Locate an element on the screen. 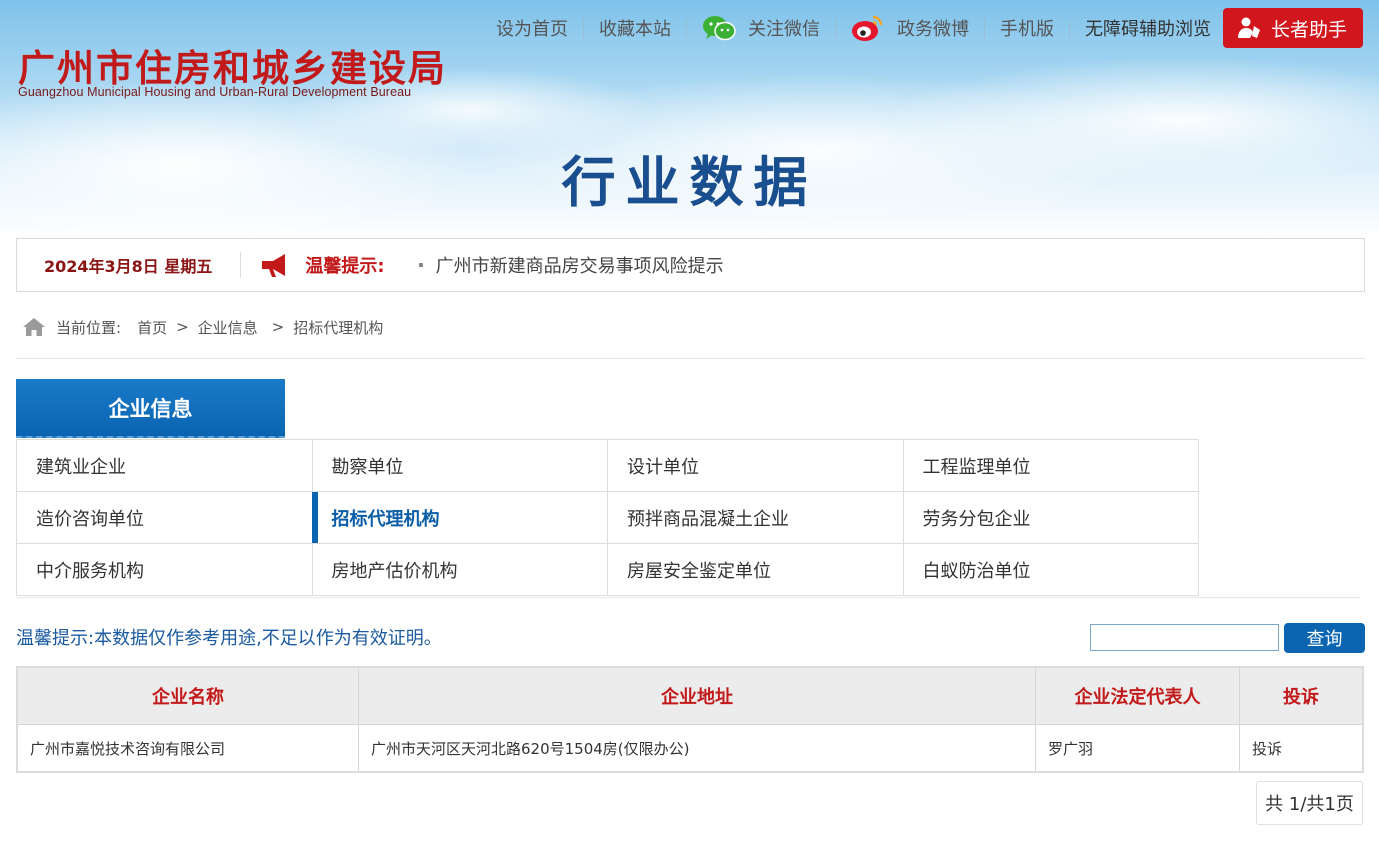 Image resolution: width=1379 pixels, height=843 pixels. cell-legal-representative: 罗广羽 is located at coordinates (1137, 748).